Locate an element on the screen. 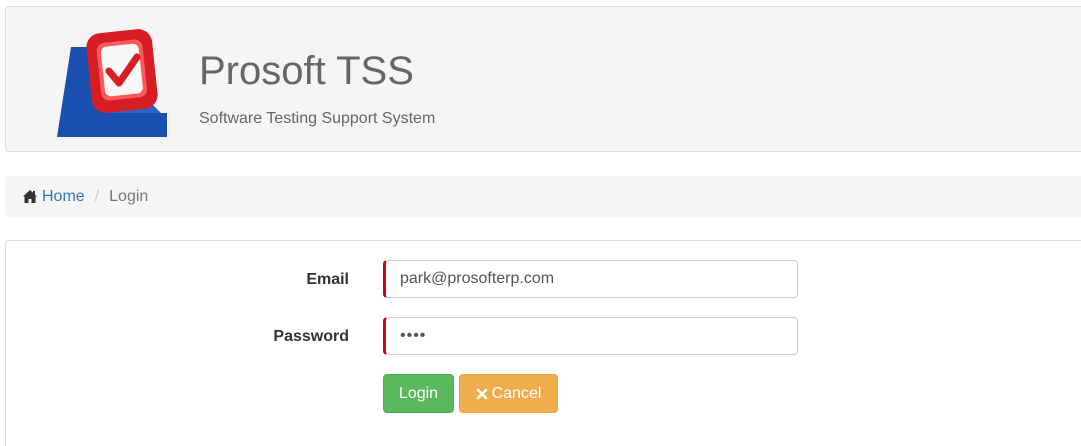  breadcrumb-home-link: Home is located at coordinates (54, 197).